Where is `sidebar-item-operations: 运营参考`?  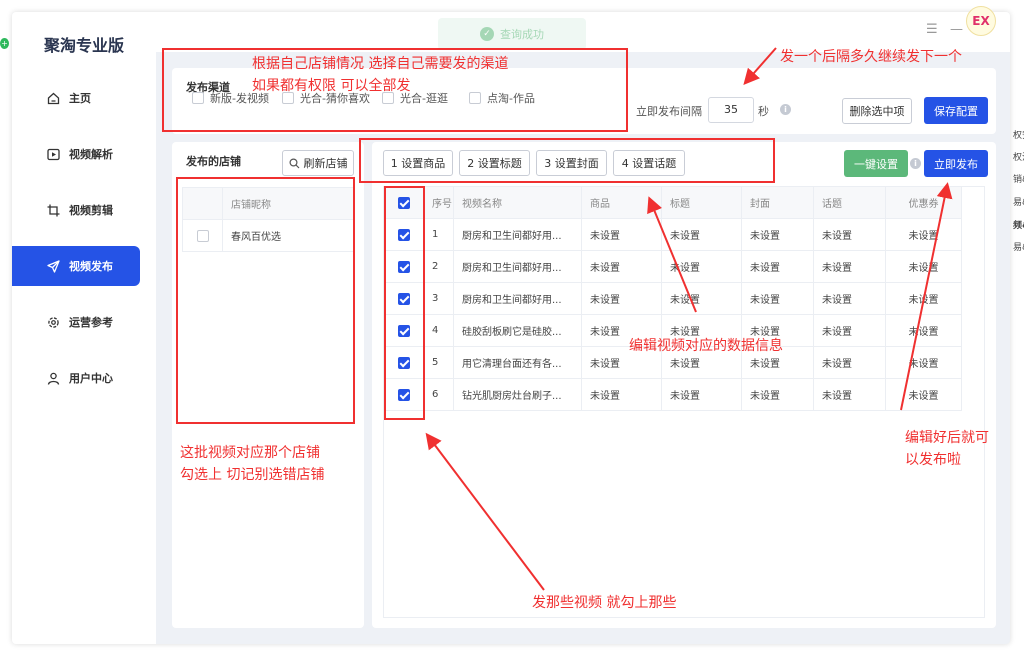 sidebar-item-operations: 运营参考 is located at coordinates (76, 322).